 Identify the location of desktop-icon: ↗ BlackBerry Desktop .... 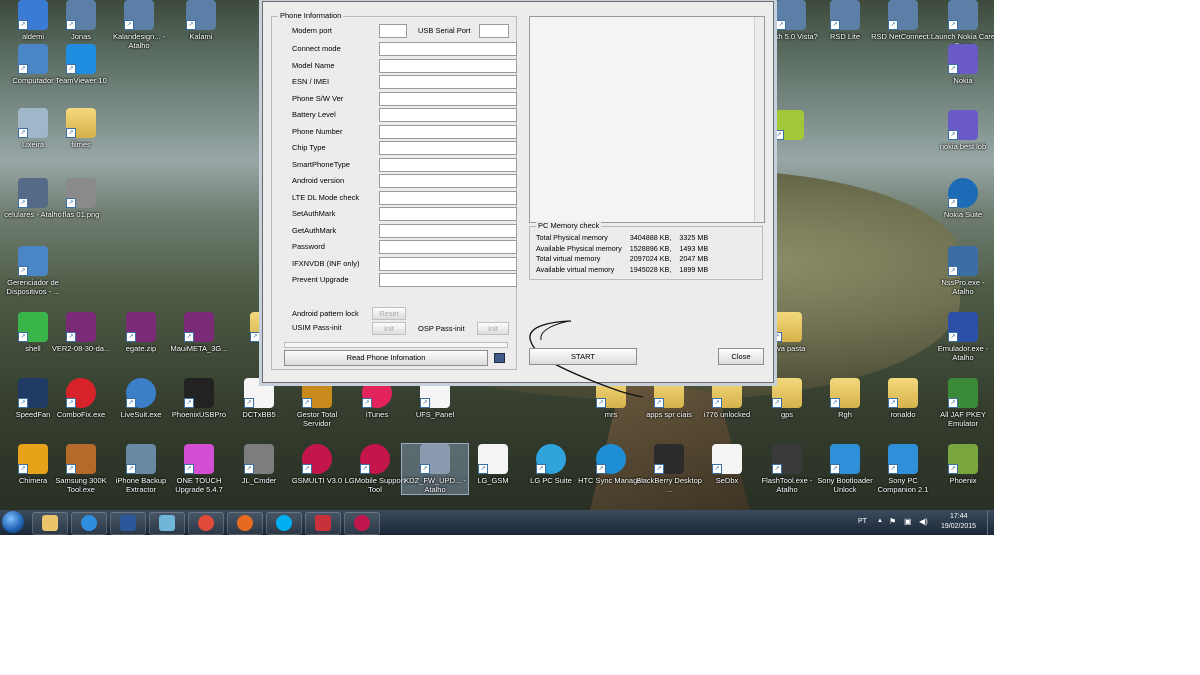
(669, 469).